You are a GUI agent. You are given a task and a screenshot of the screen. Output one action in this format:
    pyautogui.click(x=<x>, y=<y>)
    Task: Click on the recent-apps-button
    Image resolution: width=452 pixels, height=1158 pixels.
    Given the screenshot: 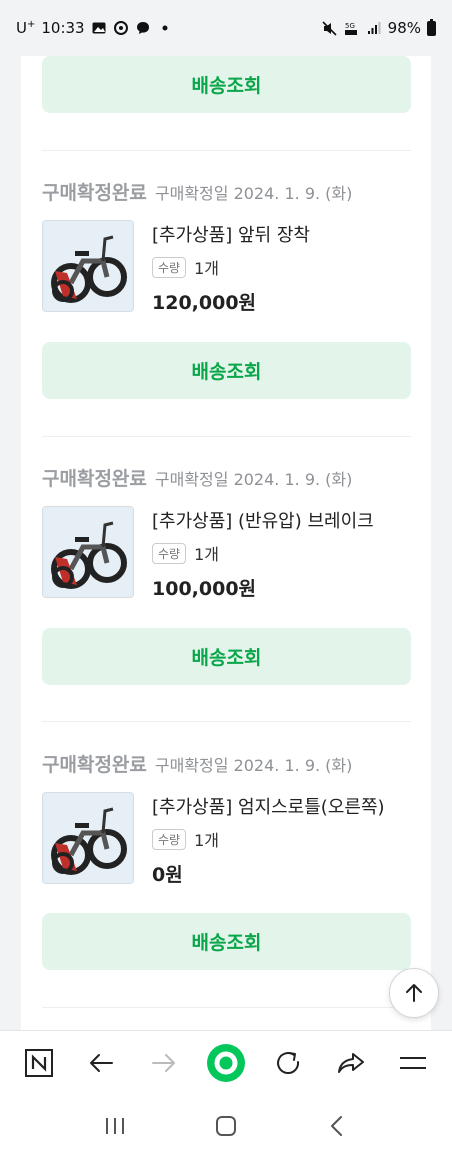 What is the action you would take?
    pyautogui.click(x=115, y=1126)
    